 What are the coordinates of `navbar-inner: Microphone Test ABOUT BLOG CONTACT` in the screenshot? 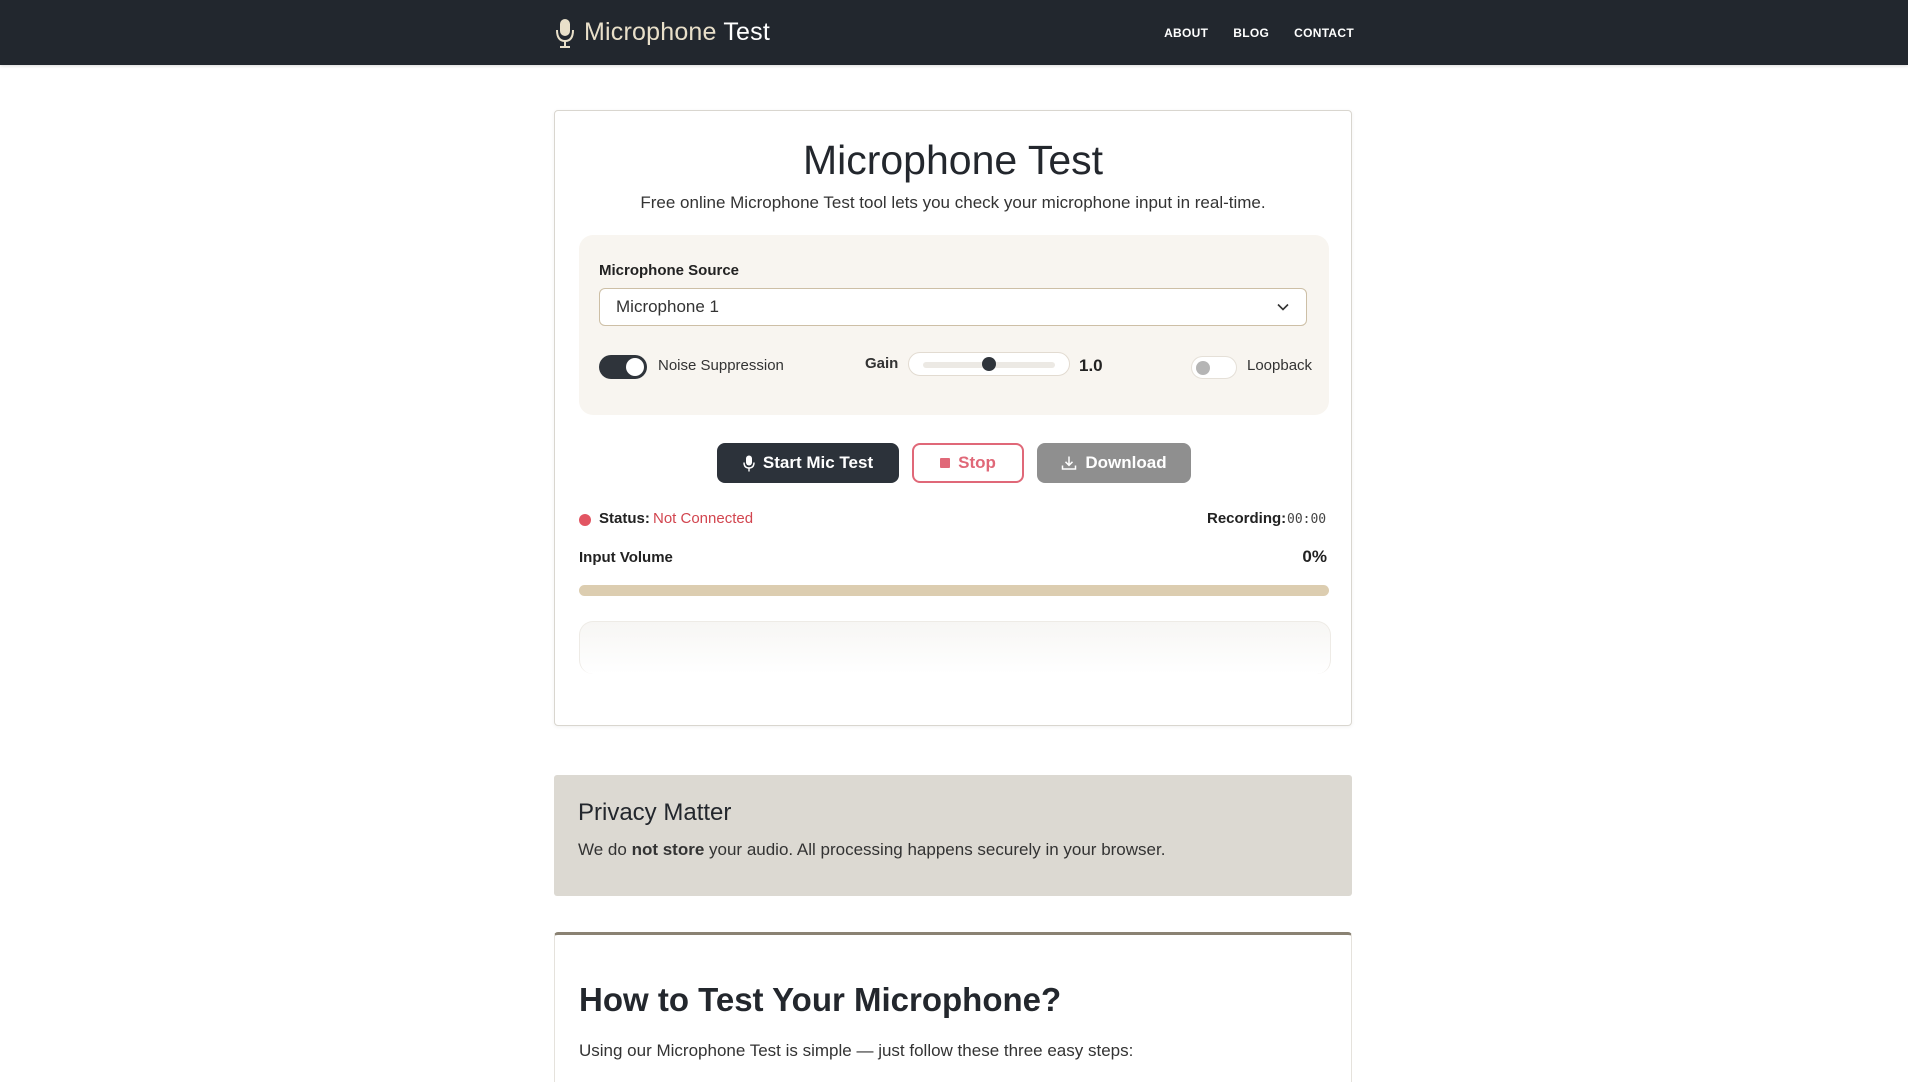 It's located at (954, 32).